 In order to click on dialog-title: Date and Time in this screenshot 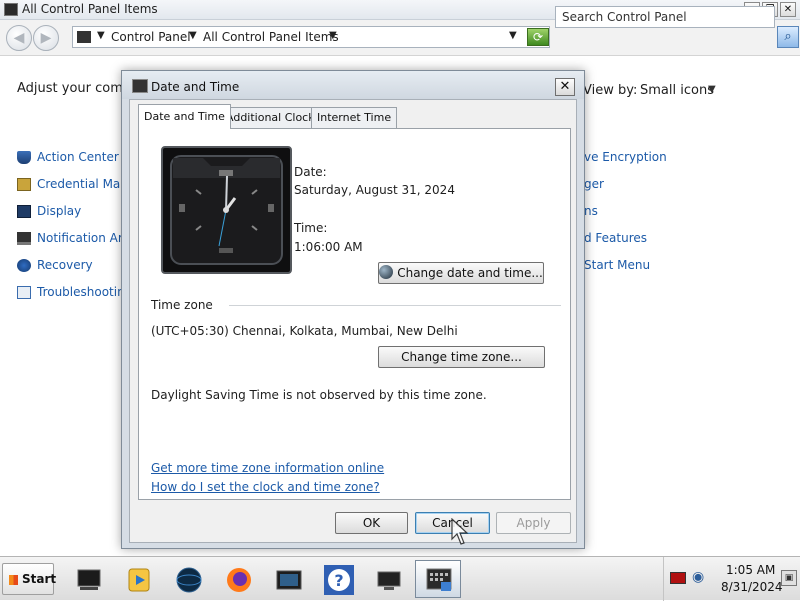, I will do `click(195, 87)`.